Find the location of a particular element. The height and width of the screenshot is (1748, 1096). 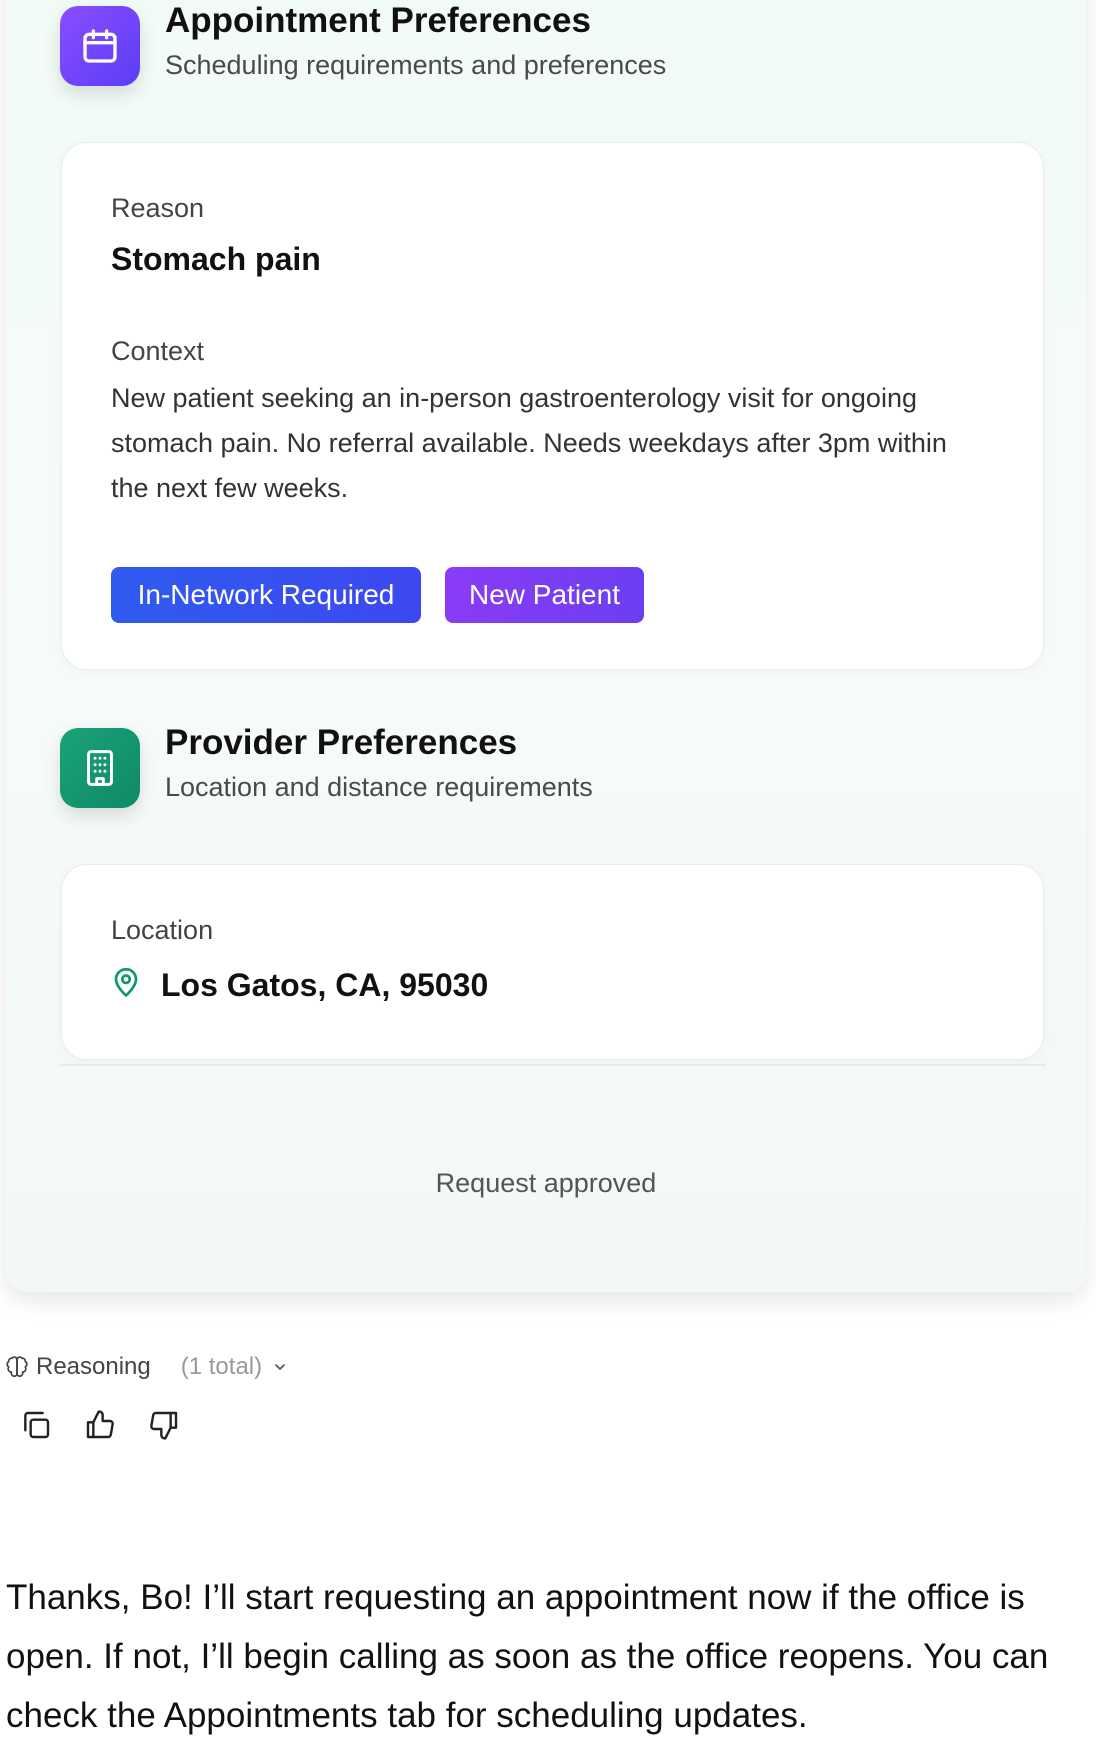

copy-button is located at coordinates (36, 1427).